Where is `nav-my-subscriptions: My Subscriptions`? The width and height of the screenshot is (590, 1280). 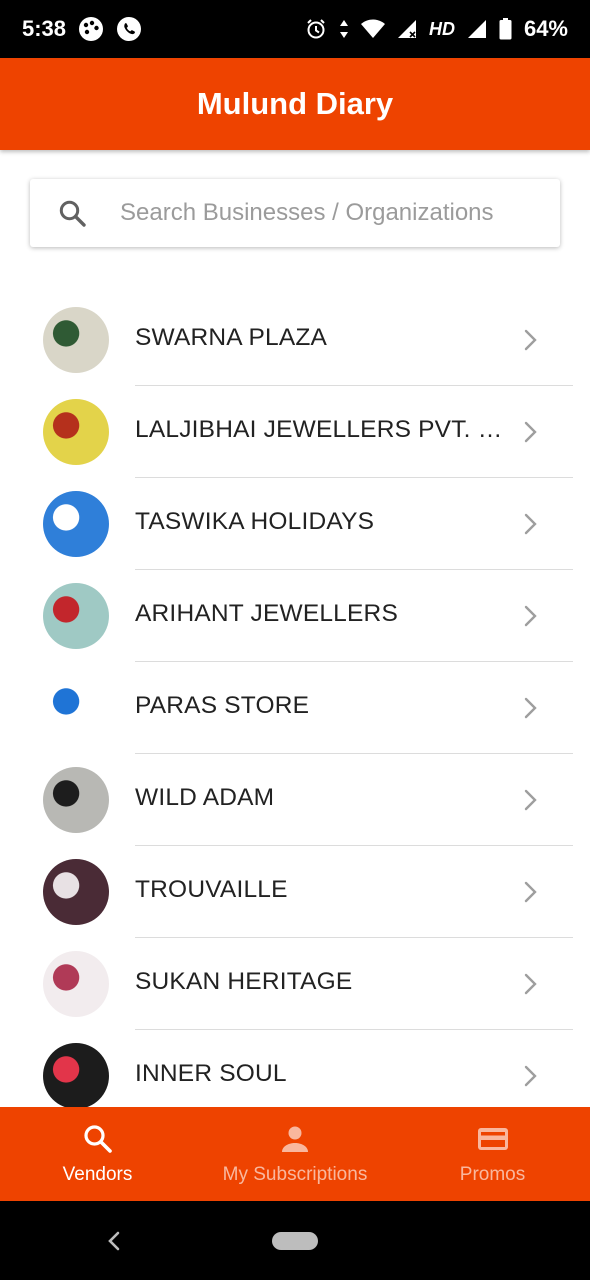
nav-my-subscriptions: My Subscriptions is located at coordinates (295, 1154).